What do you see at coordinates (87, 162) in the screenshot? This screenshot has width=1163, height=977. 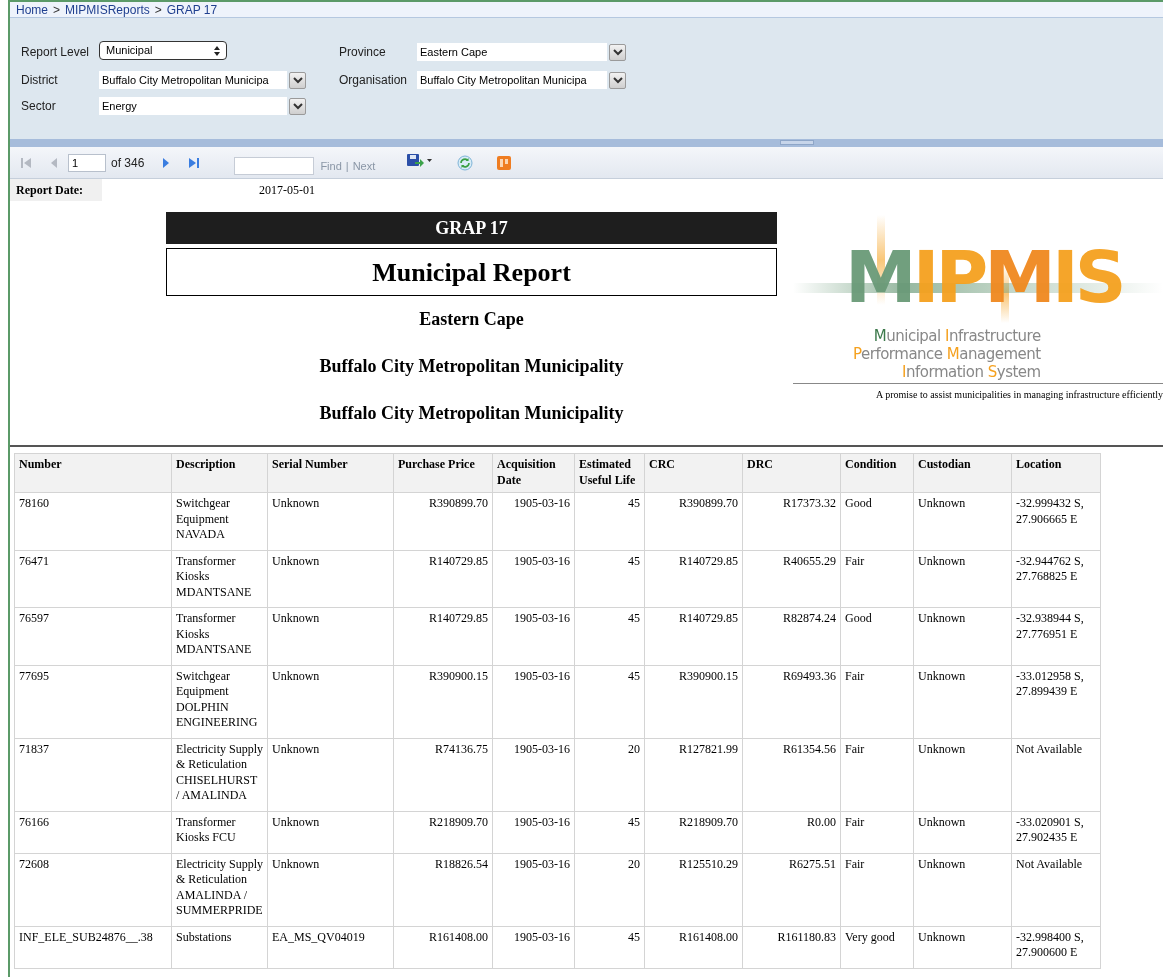 I see `page-number-field: 1` at bounding box center [87, 162].